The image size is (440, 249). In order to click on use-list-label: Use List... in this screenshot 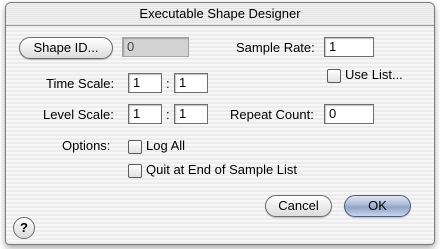, I will do `click(374, 74)`.